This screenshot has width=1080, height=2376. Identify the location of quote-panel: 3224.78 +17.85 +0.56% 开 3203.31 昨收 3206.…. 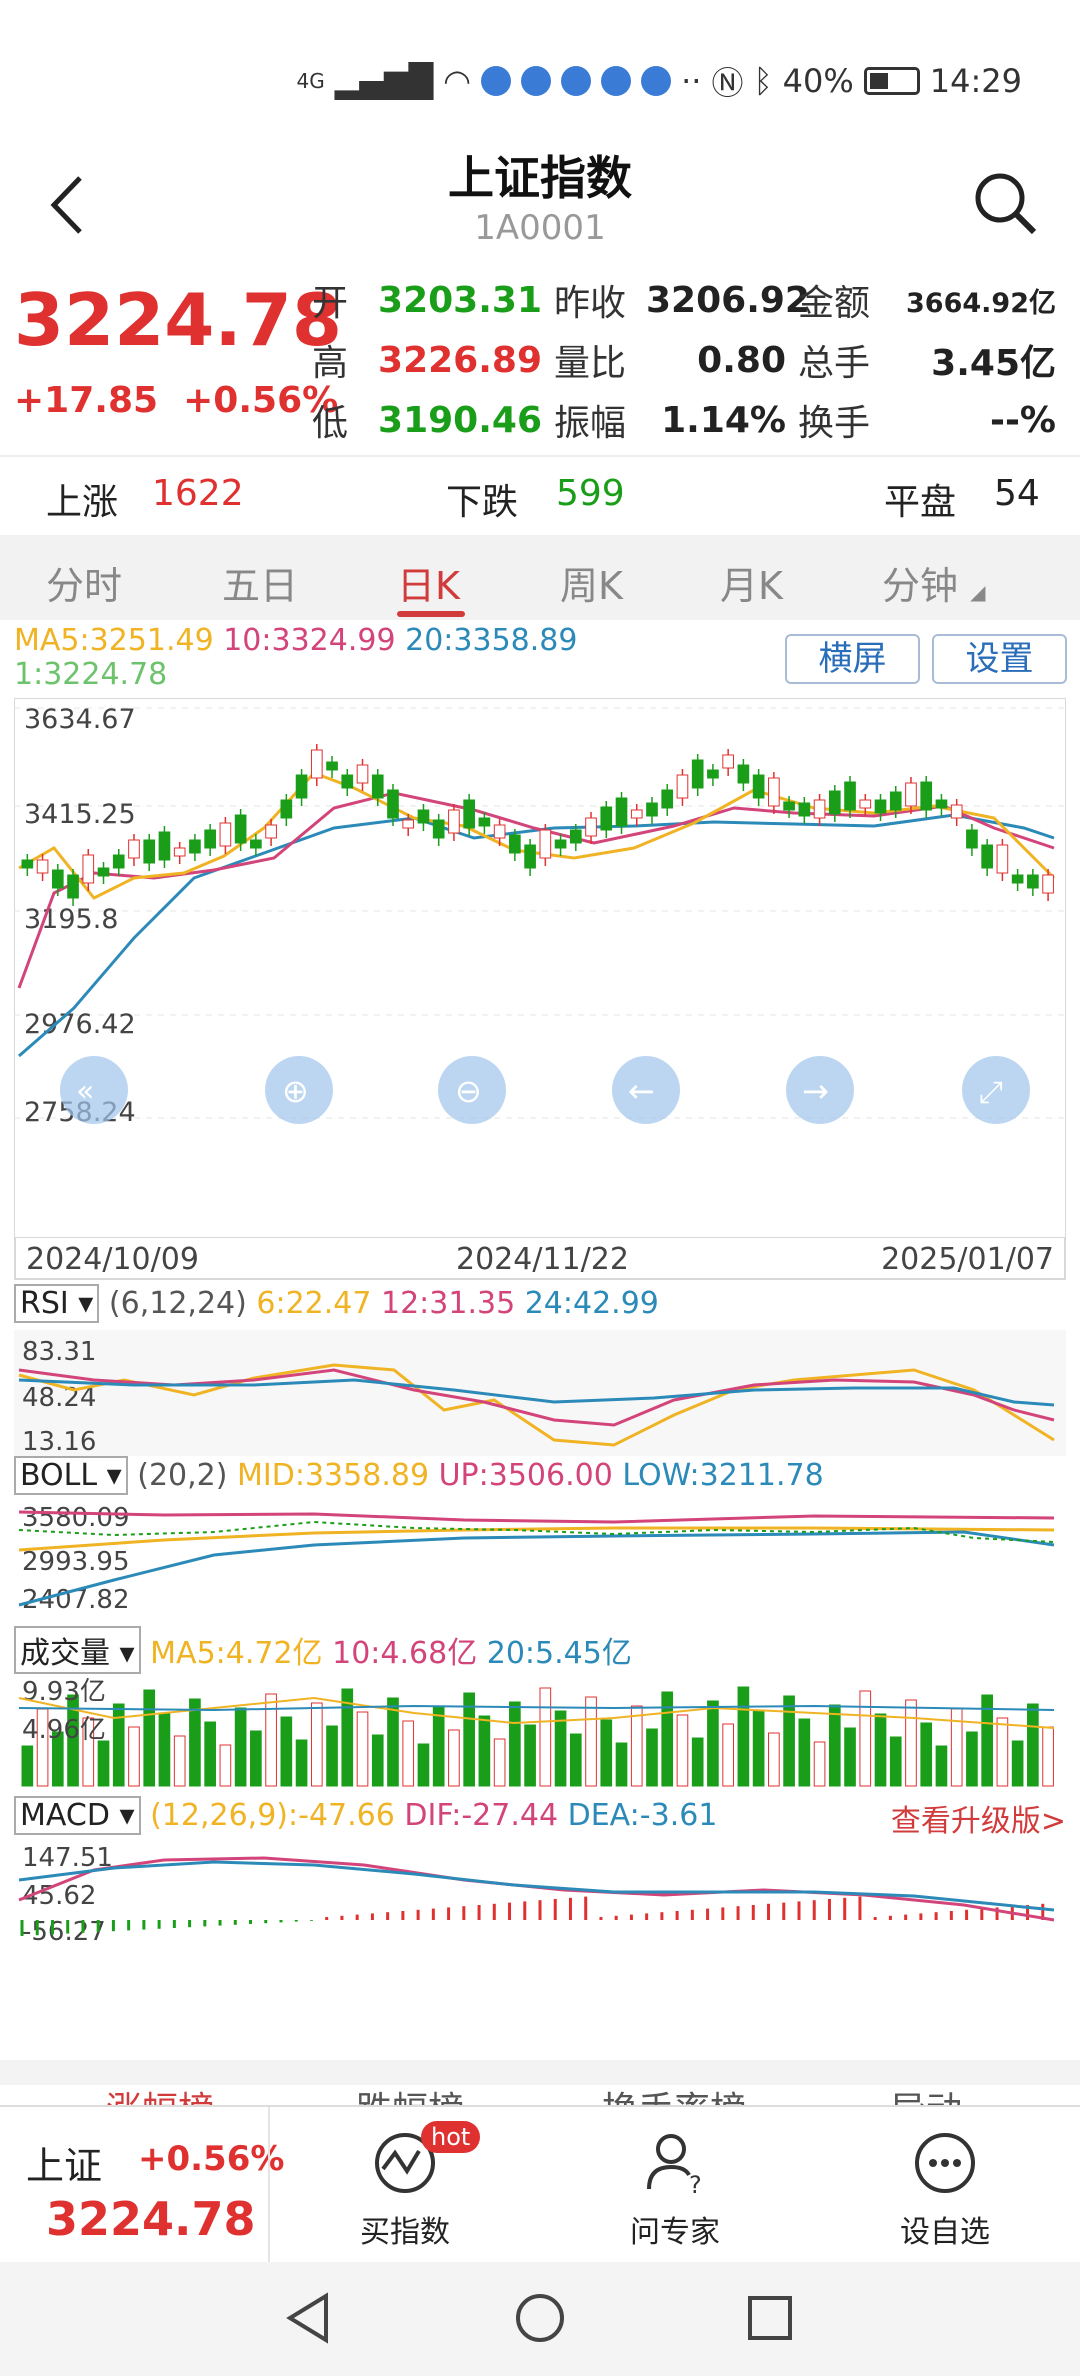
(540, 360).